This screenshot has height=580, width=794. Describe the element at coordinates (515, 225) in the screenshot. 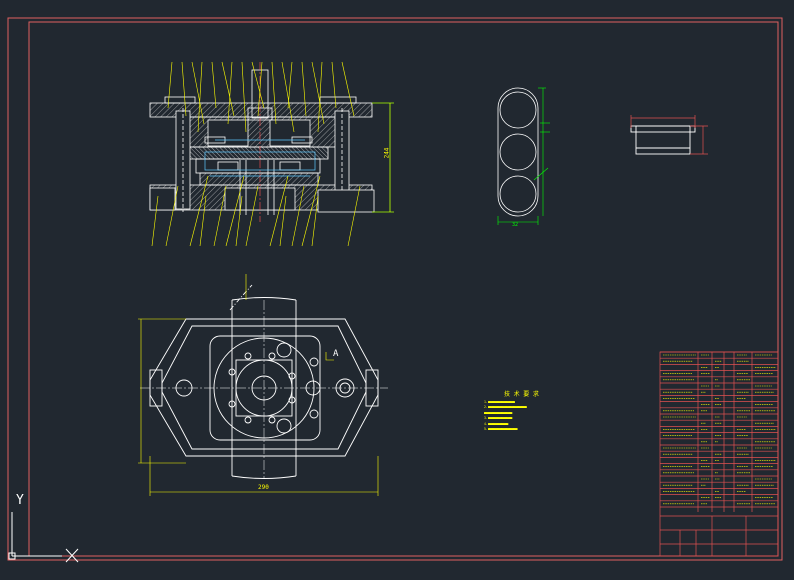

I see `detail-width-text: 32` at that location.